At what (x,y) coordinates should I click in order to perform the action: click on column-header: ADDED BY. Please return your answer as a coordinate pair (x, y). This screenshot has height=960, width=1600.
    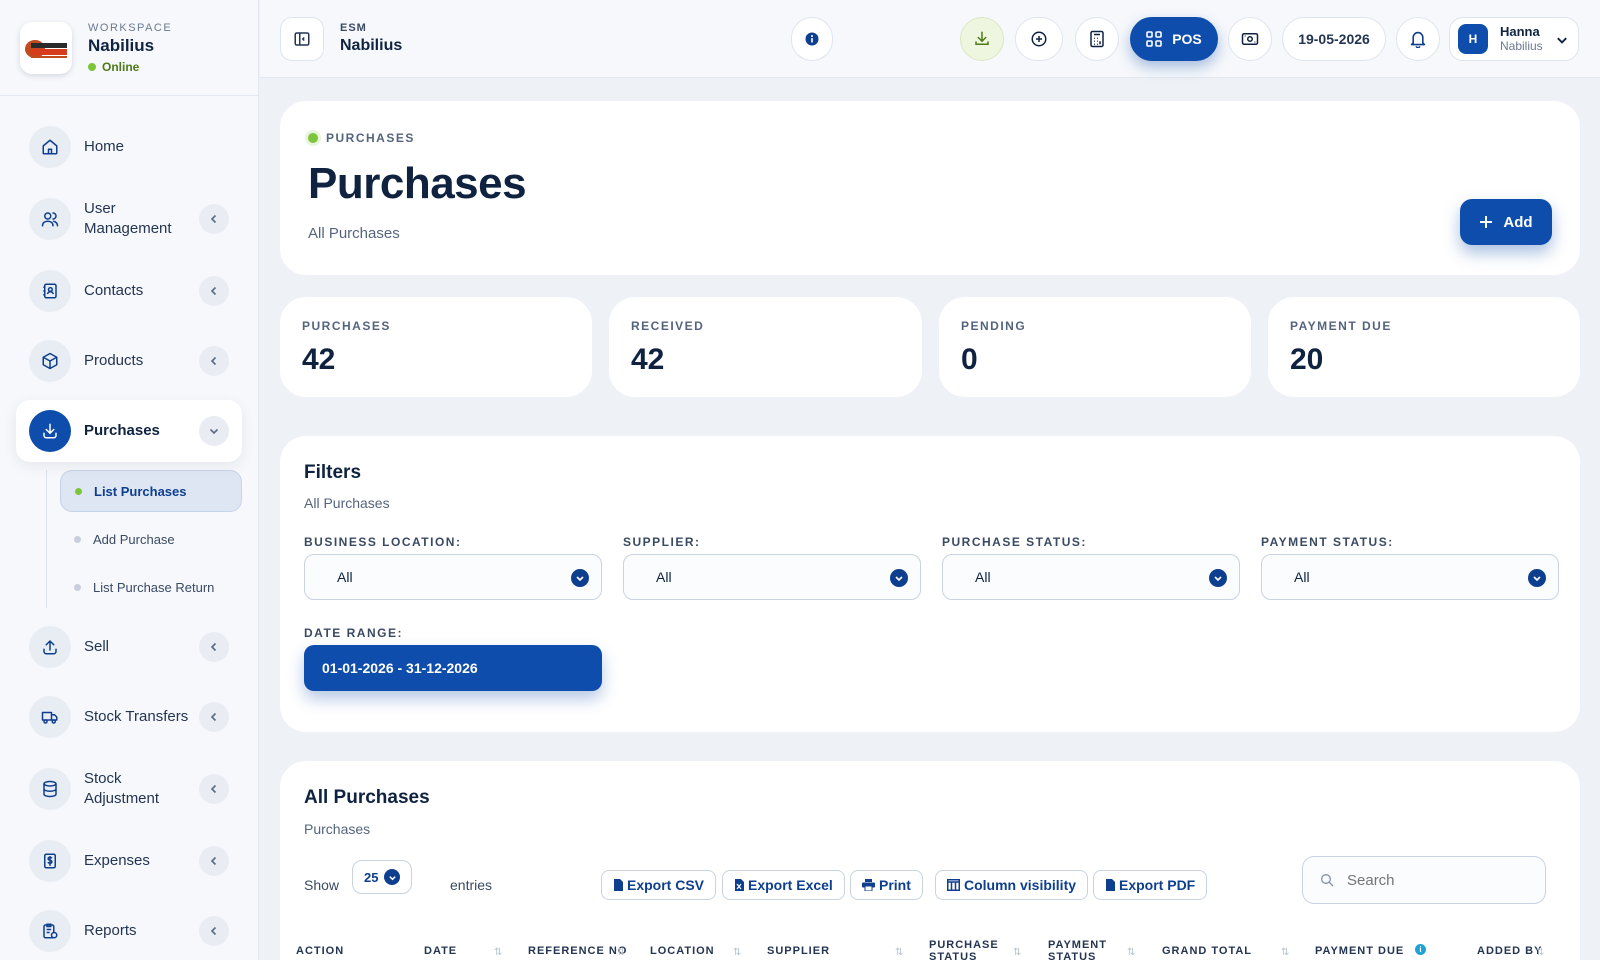
    Looking at the image, I should click on (1509, 951).